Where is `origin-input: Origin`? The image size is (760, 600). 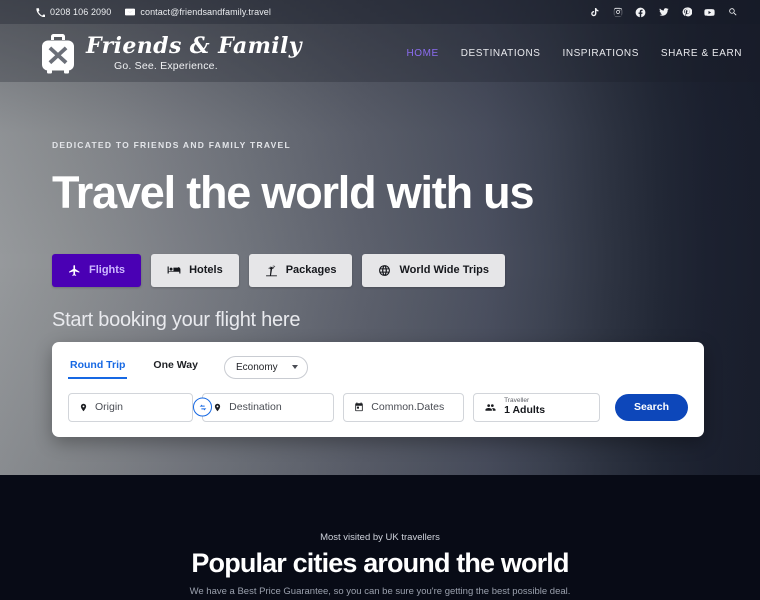 origin-input: Origin is located at coordinates (131, 407).